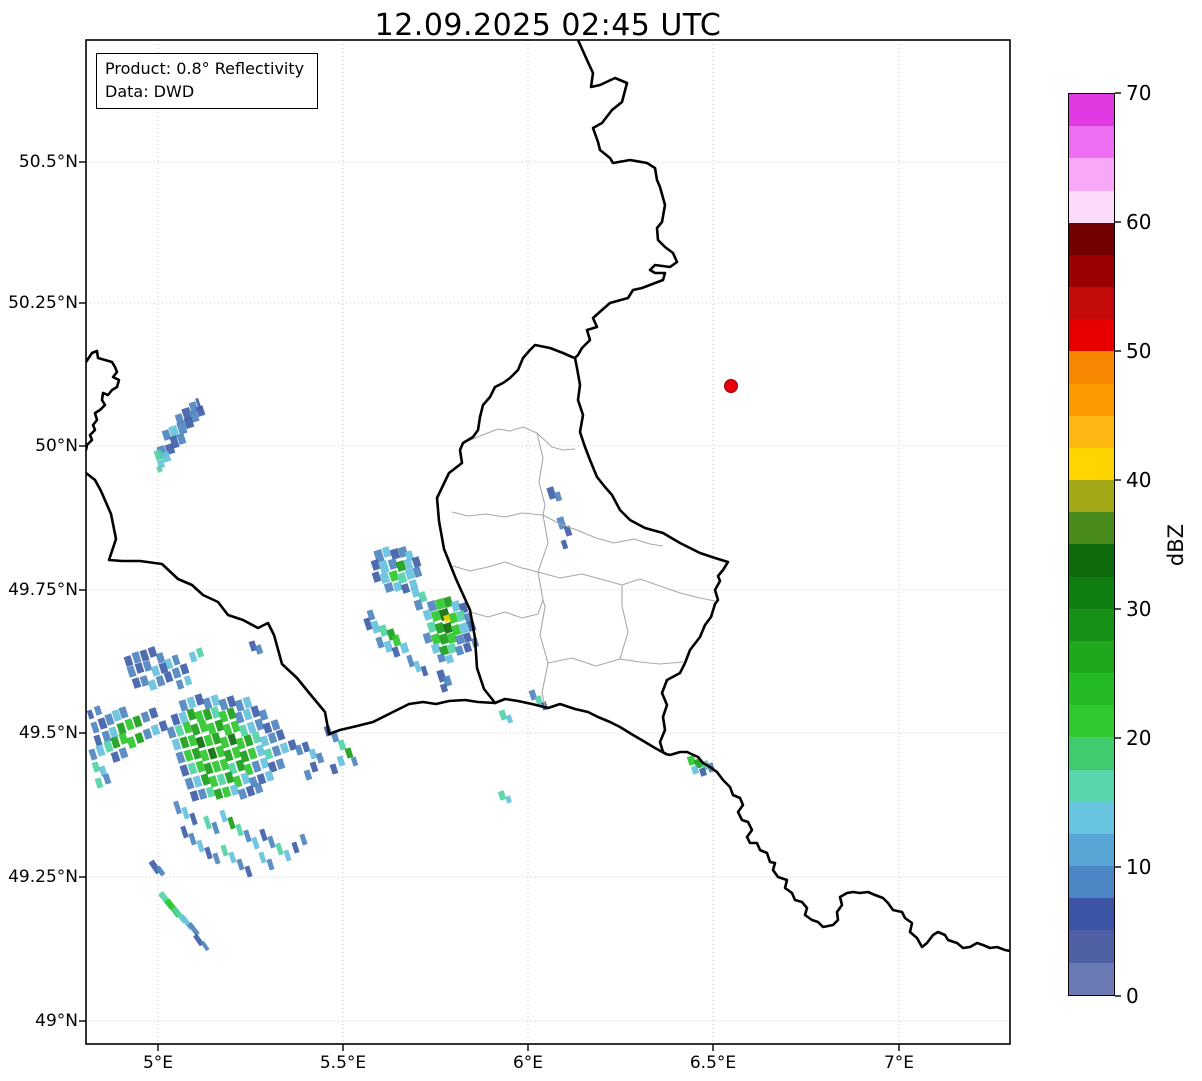  I want to click on colorbar-tick-label: 0, so click(1132, 996).